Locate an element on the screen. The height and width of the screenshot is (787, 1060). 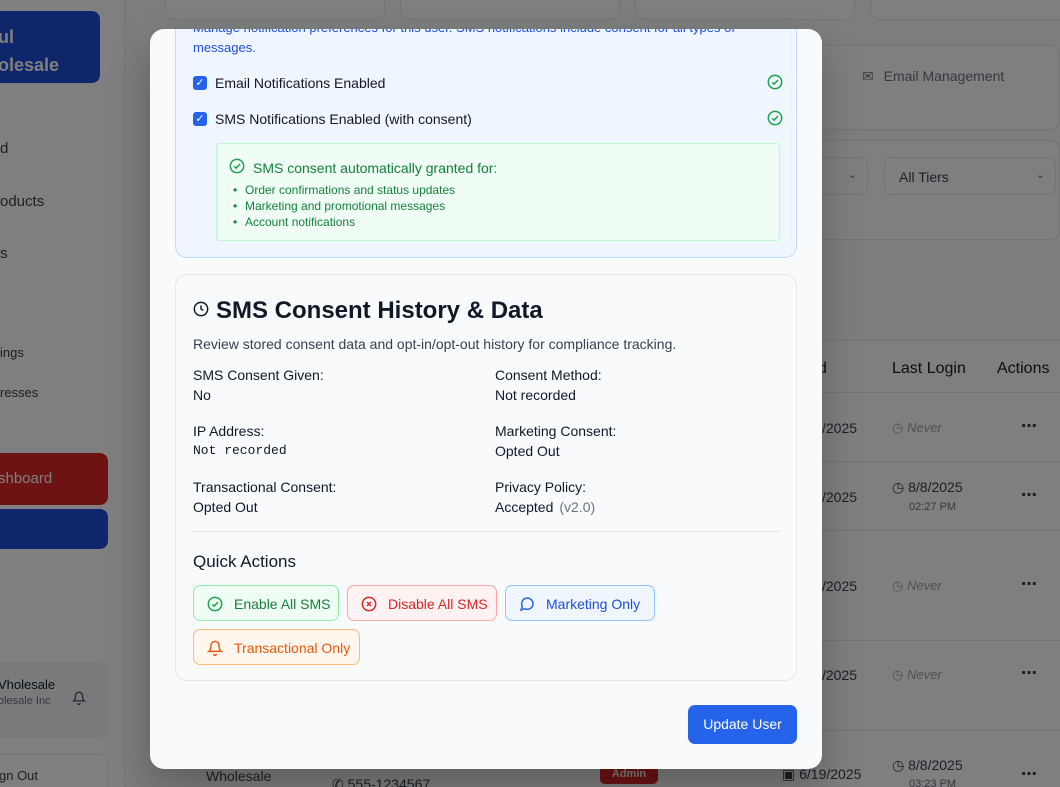
update-user-button: Update User is located at coordinates (742, 724).